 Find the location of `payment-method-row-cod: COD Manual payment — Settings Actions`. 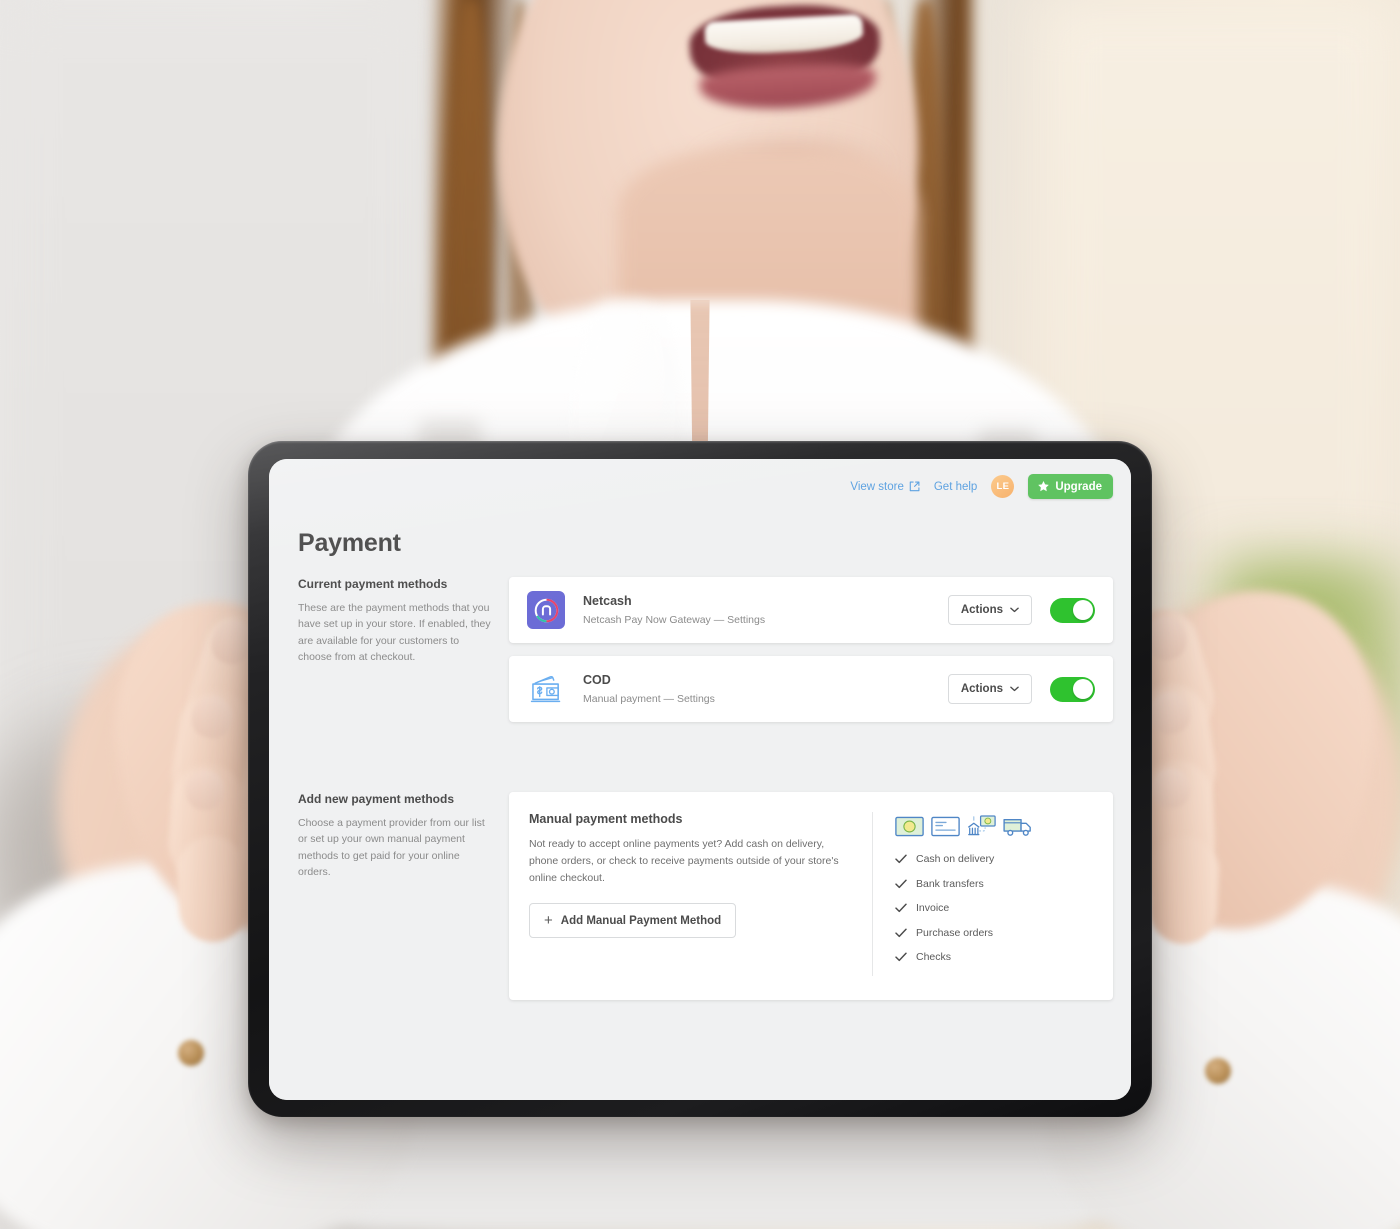

payment-method-row-cod: COD Manual payment — Settings Actions is located at coordinates (811, 689).